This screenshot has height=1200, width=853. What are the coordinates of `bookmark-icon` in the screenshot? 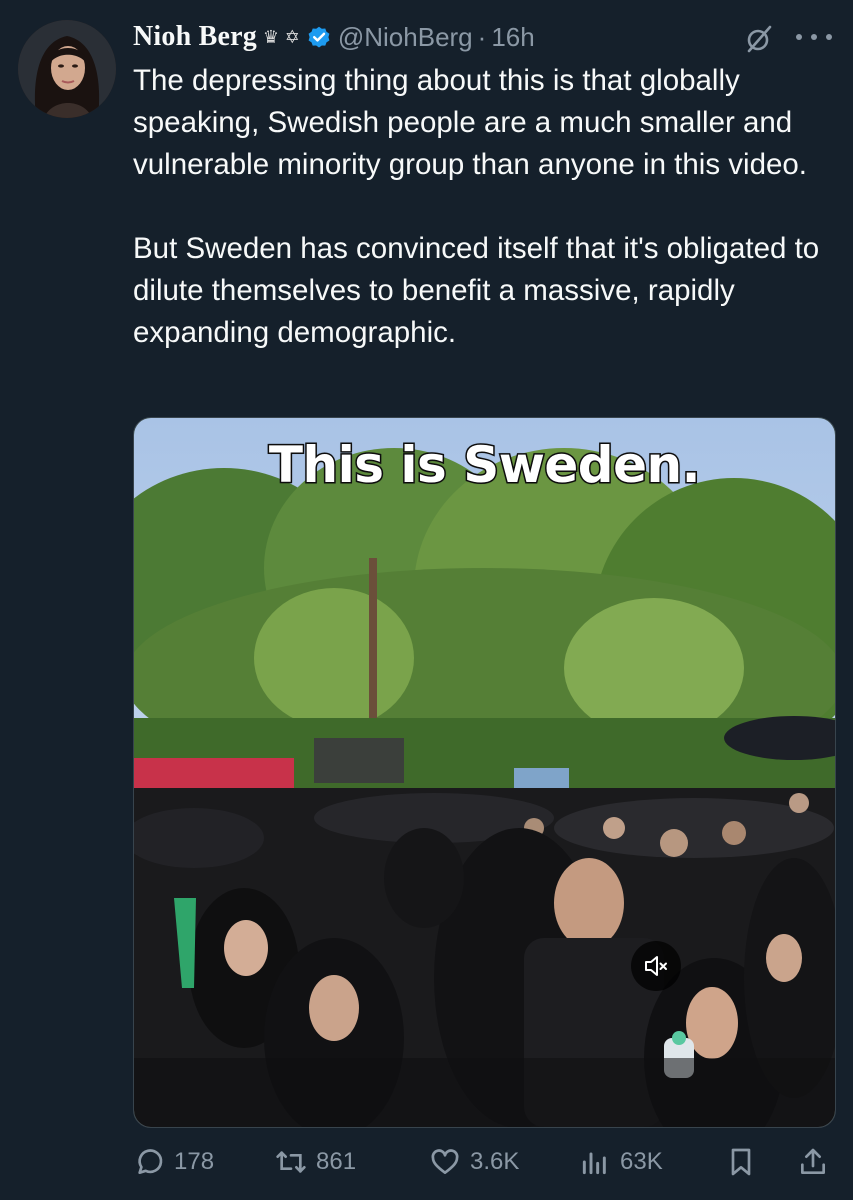 It's located at (741, 1162).